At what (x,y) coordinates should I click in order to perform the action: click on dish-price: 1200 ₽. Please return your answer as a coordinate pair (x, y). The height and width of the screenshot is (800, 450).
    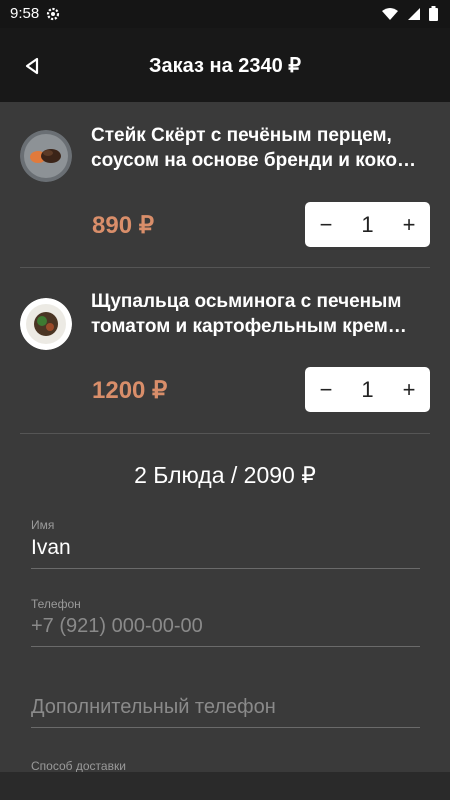
    Looking at the image, I should click on (130, 390).